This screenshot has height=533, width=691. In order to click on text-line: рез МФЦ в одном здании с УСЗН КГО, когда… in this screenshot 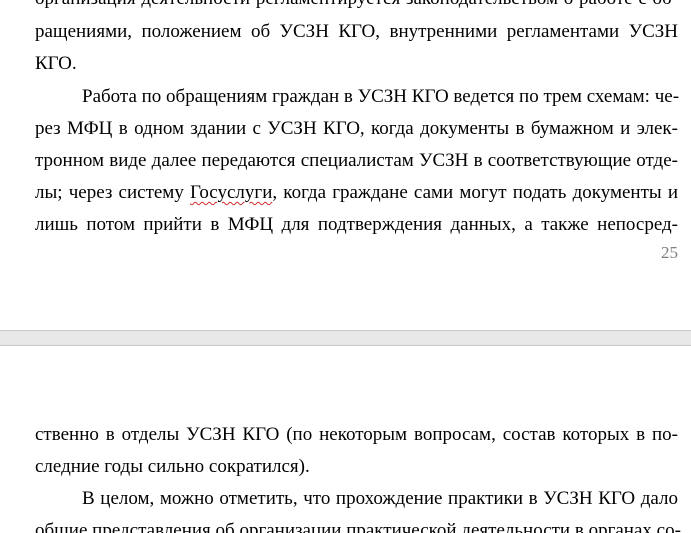, I will do `click(356, 128)`.